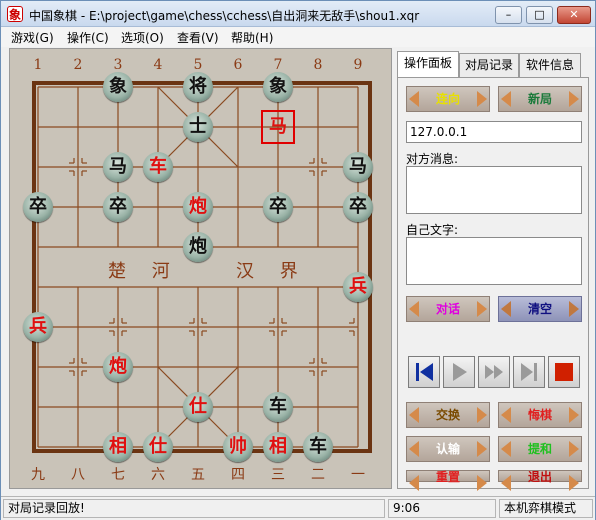 The width and height of the screenshot is (596, 520). Describe the element at coordinates (318, 447) in the screenshot. I see `black-piece-23: 车` at that location.